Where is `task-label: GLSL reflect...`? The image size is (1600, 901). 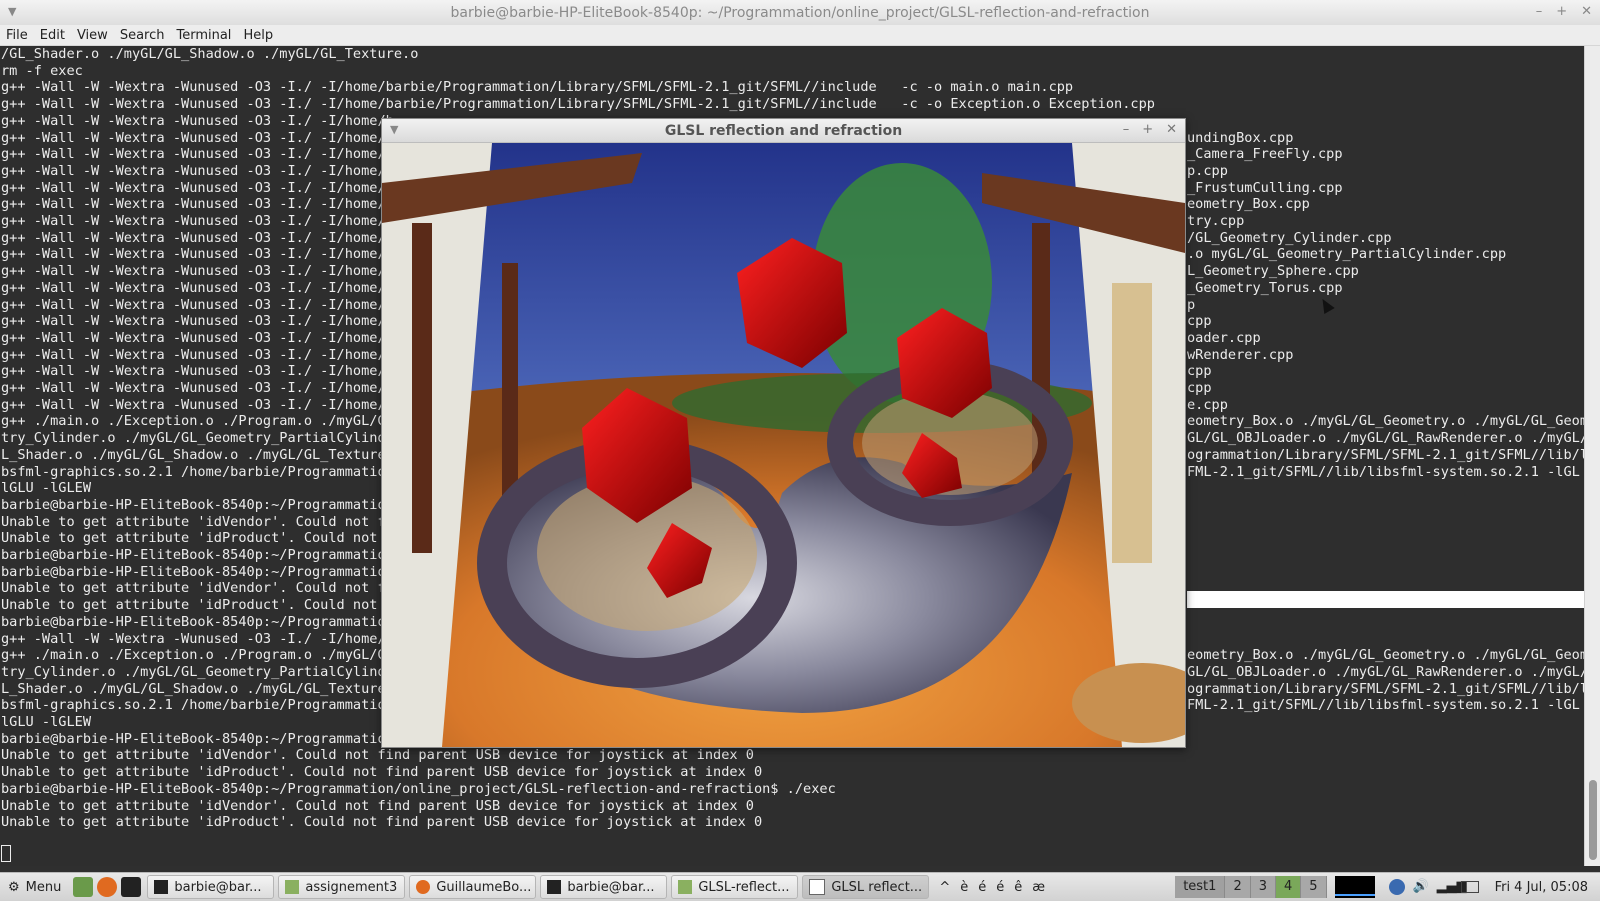
task-label: GLSL reflect... is located at coordinates (877, 887).